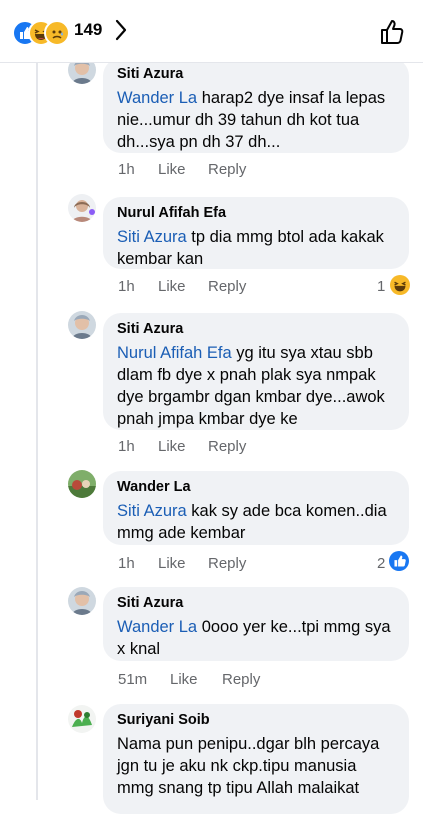 This screenshot has width=423, height=814. What do you see at coordinates (57, 33) in the screenshot?
I see `sad-icon` at bounding box center [57, 33].